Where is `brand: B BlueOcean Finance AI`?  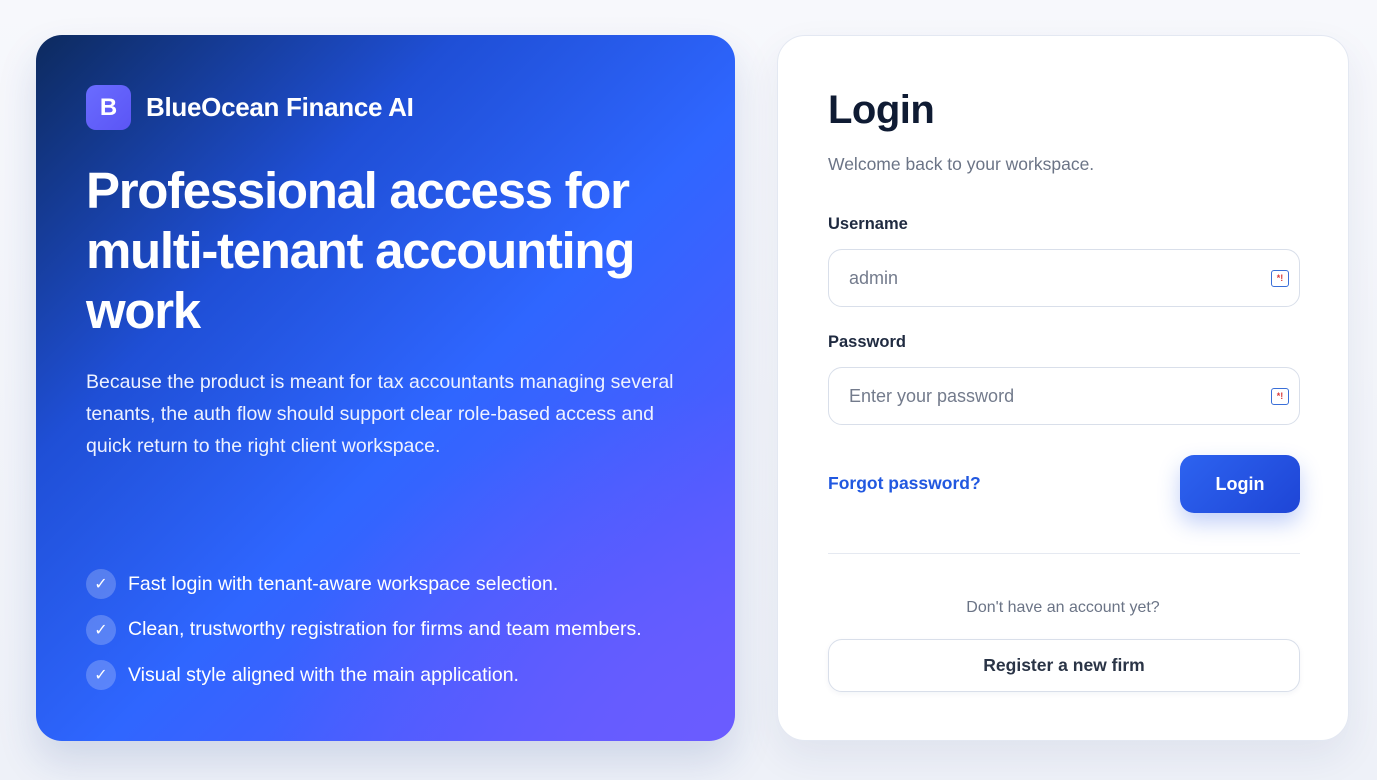
brand: B BlueOcean Finance AI is located at coordinates (250, 107).